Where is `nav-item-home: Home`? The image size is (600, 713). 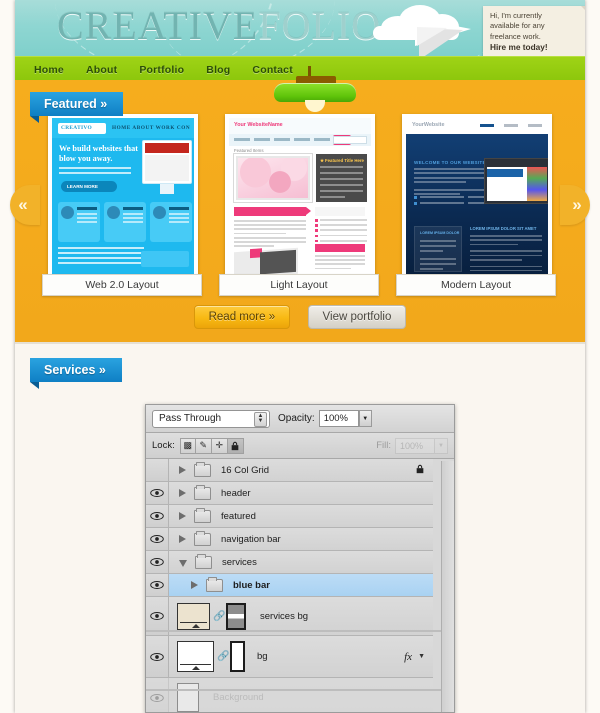
nav-item-home: Home is located at coordinates (49, 69).